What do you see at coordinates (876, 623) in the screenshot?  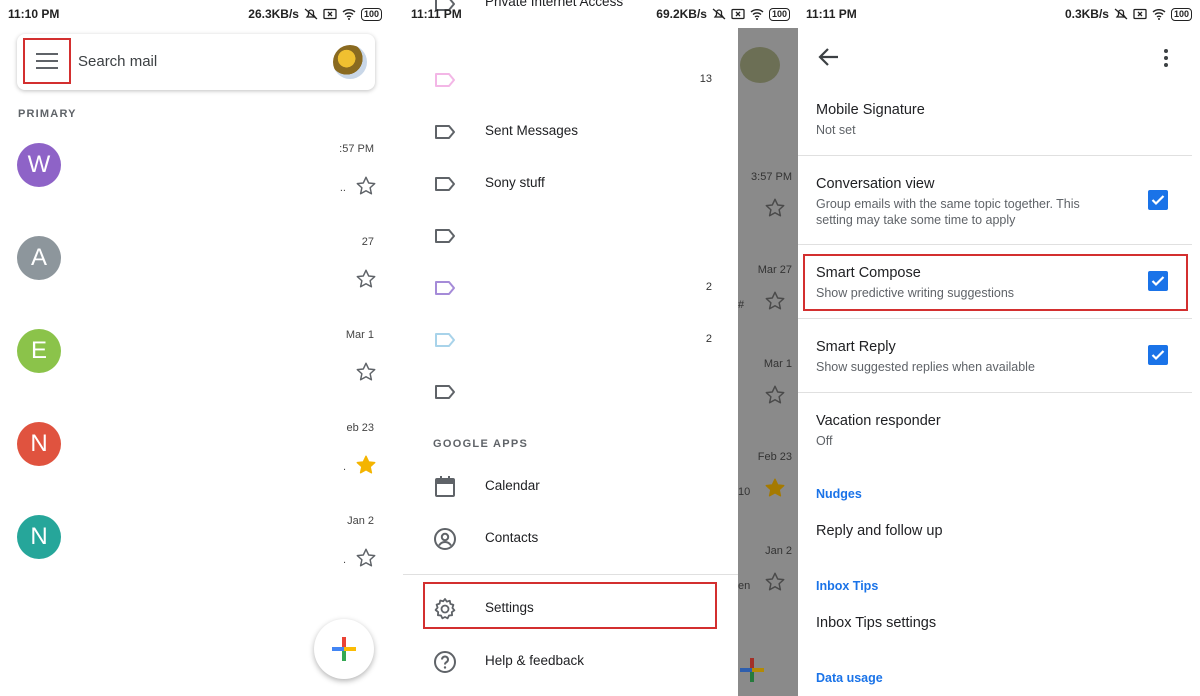 I see `setting-title: Inbox Tips settings` at bounding box center [876, 623].